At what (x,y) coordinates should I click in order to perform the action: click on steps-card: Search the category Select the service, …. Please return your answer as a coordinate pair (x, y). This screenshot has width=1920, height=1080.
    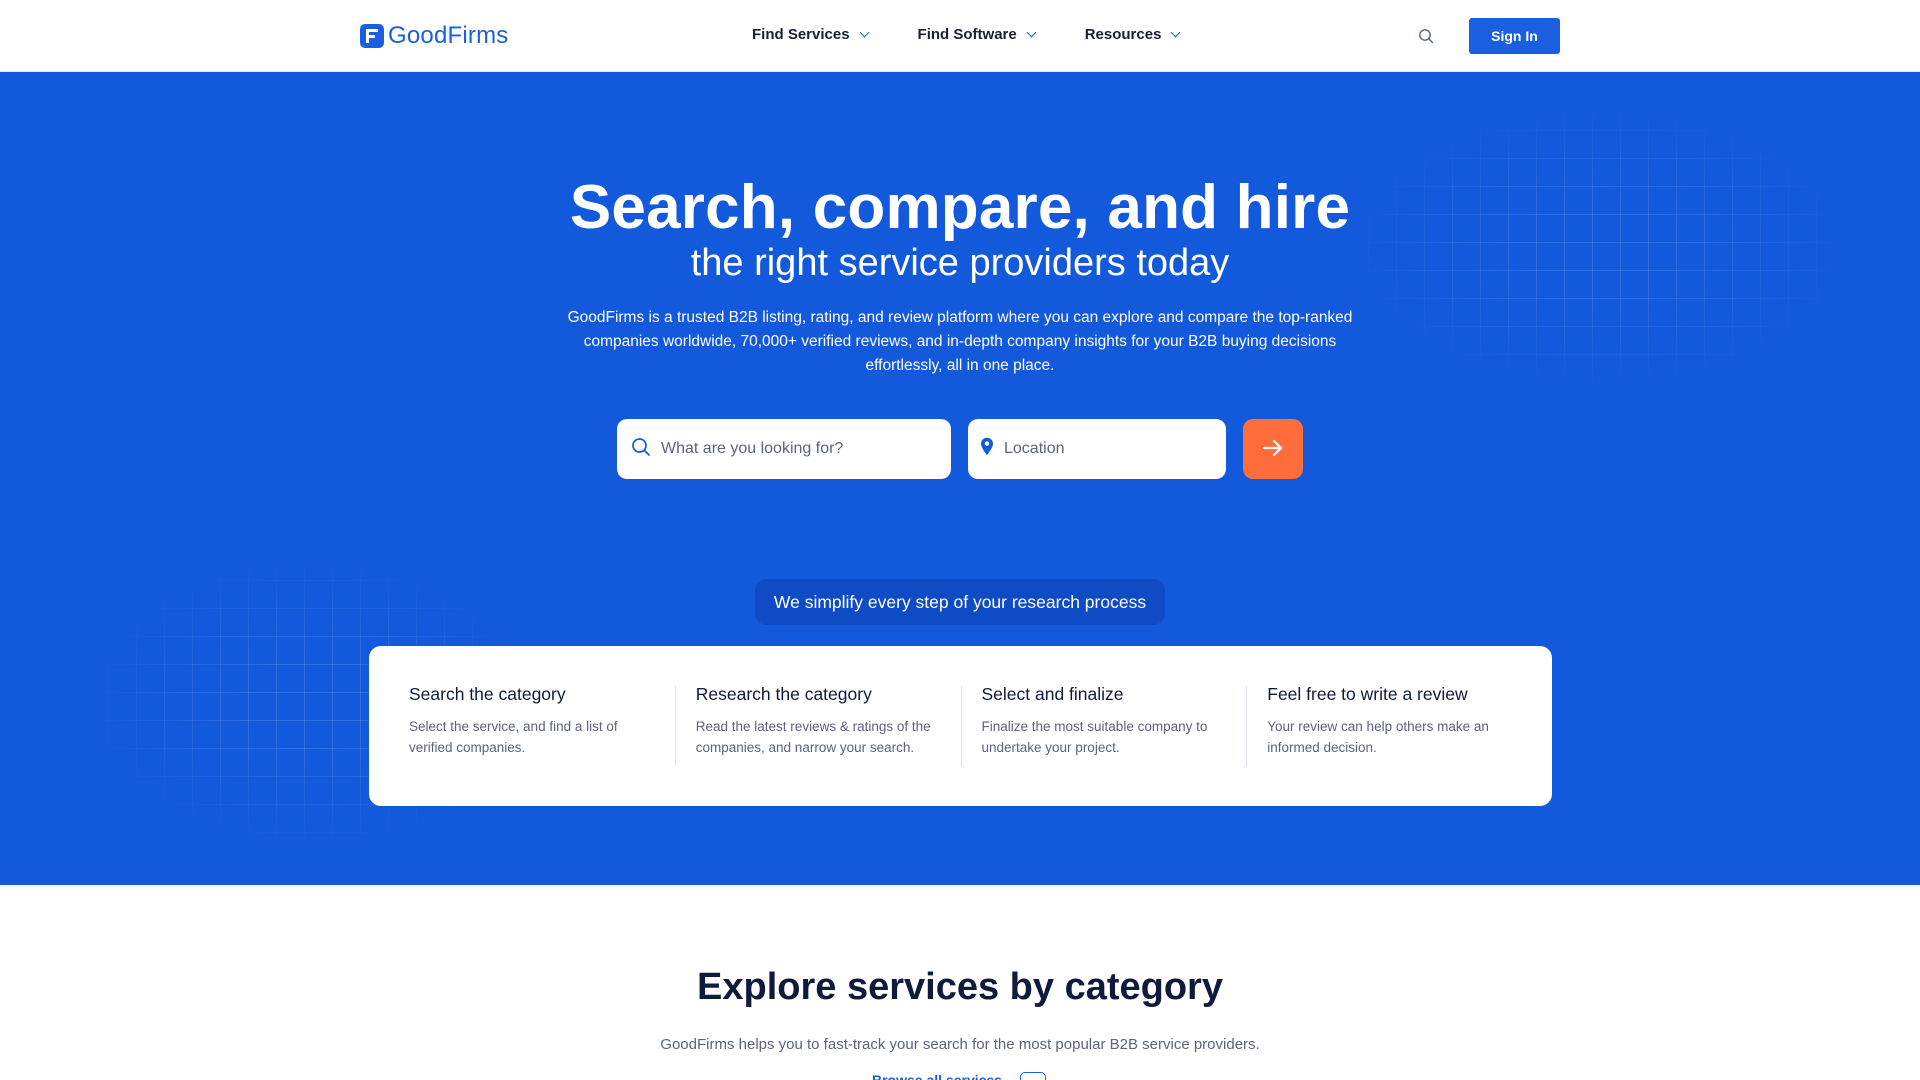
    Looking at the image, I should click on (960, 726).